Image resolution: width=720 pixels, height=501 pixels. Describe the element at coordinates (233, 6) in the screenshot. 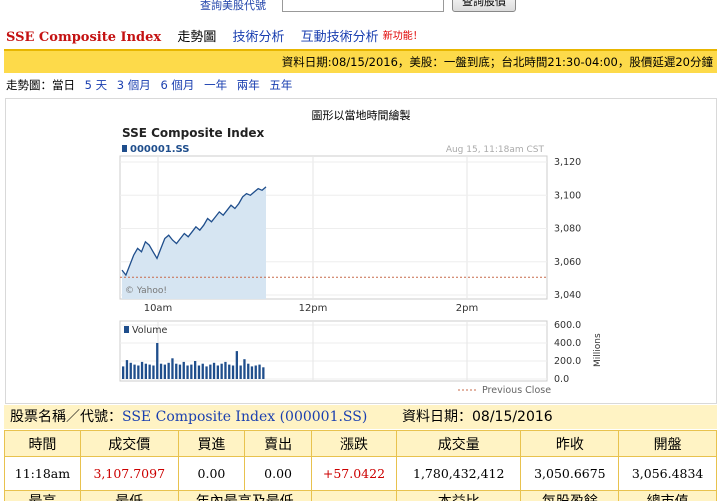

I see `us-ticker-lookup-link: 查詢美股代號` at that location.